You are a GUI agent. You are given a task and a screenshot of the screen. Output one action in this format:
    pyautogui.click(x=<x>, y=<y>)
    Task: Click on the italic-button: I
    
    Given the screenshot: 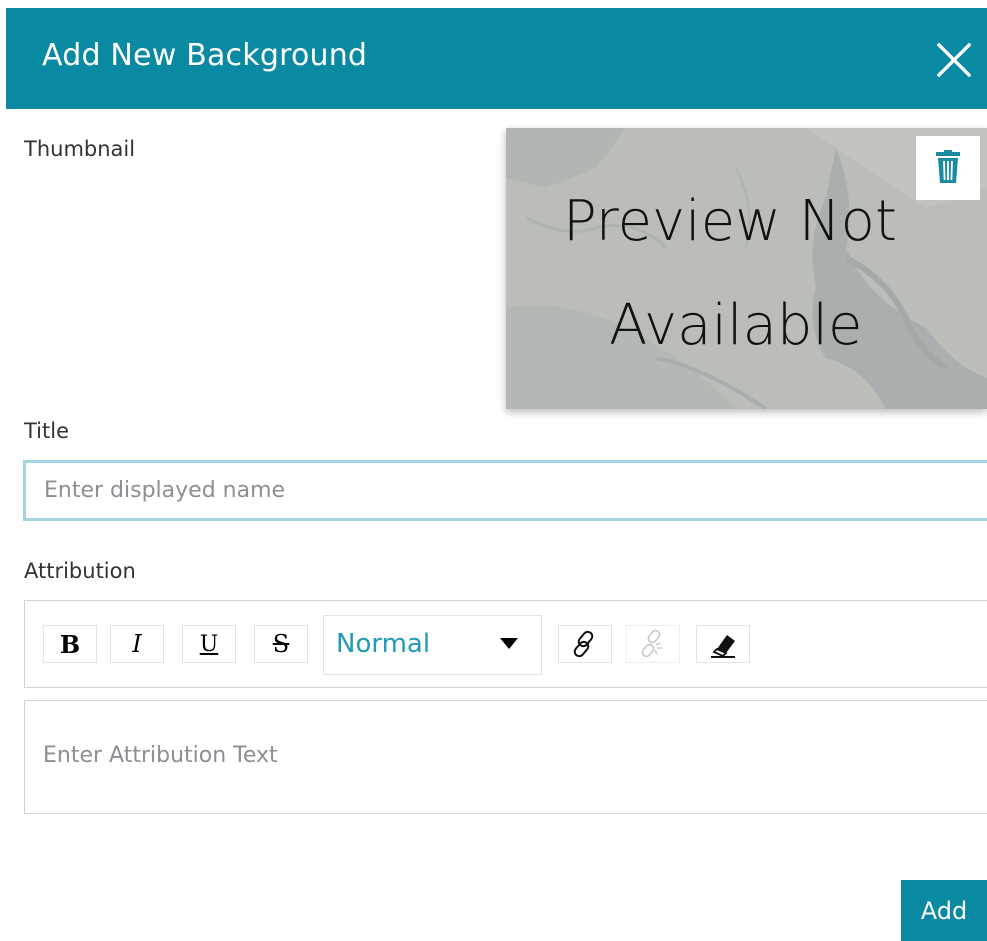 What is the action you would take?
    pyautogui.click(x=137, y=644)
    